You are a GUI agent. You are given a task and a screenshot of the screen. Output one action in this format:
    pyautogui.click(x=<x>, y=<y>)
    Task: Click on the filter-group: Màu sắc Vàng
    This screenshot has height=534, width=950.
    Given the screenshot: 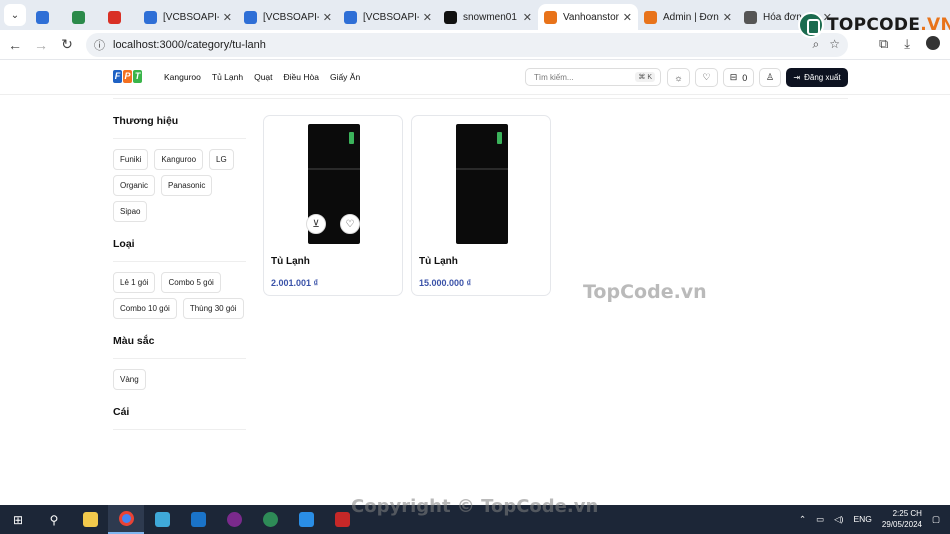 What is the action you would take?
    pyautogui.click(x=179, y=362)
    